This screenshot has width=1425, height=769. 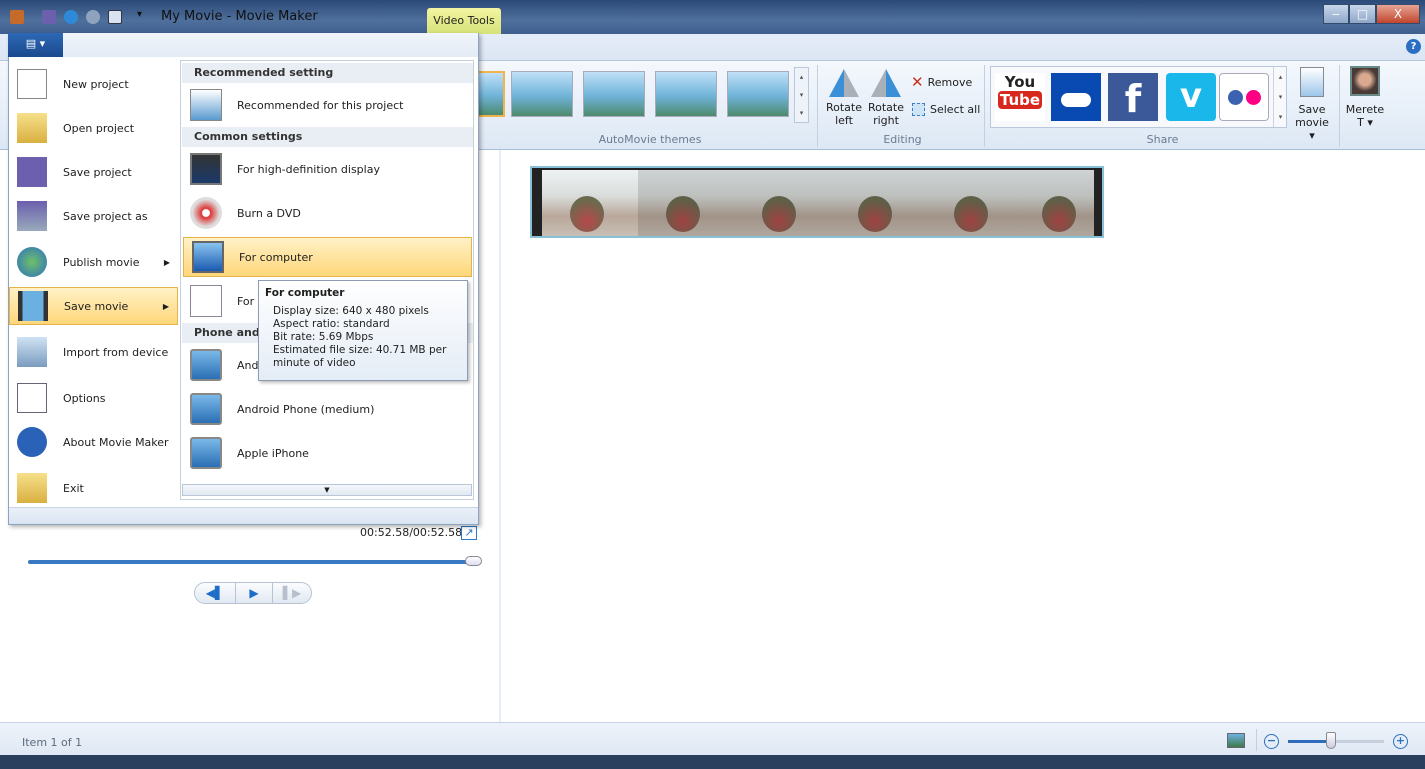 What do you see at coordinates (32, 488) in the screenshot?
I see `exit-icon` at bounding box center [32, 488].